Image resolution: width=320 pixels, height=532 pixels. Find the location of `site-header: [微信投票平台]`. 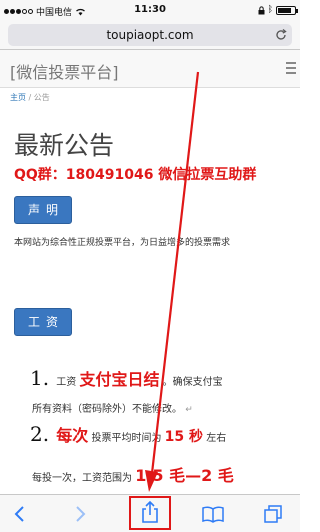

site-header: [微信投票平台] is located at coordinates (150, 69).